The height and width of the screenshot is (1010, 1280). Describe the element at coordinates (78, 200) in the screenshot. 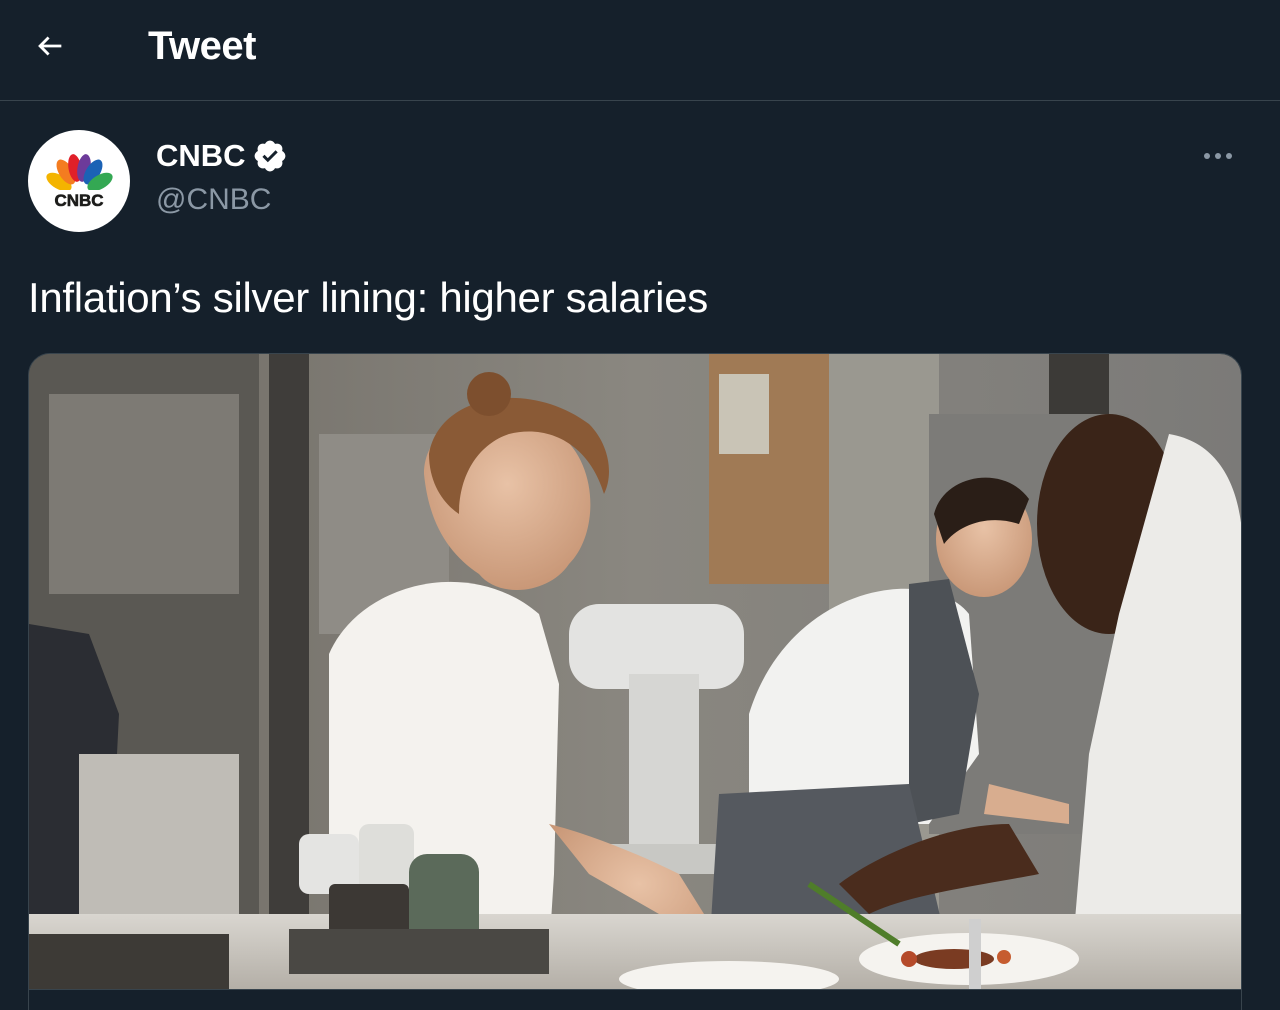

I see `avatar-logo-text: CNBC` at that location.